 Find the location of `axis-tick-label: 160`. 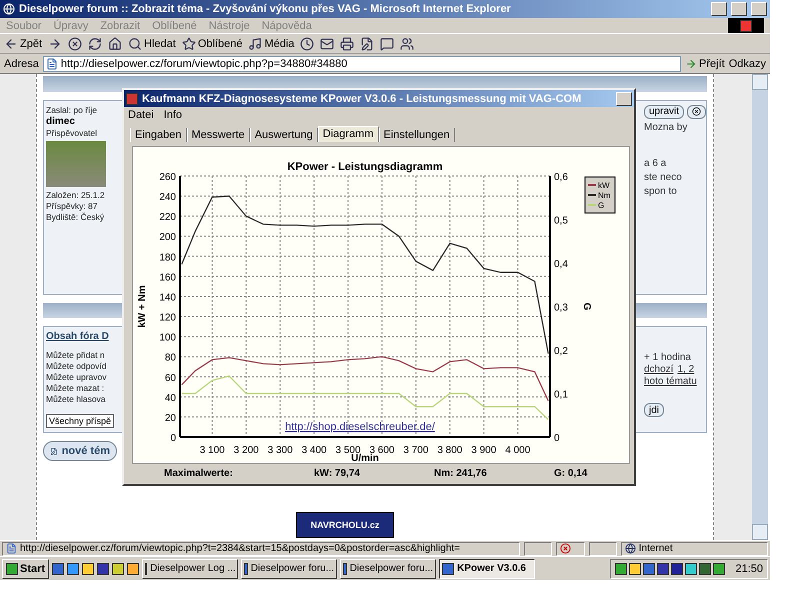

axis-tick-label: 160 is located at coordinates (167, 278).